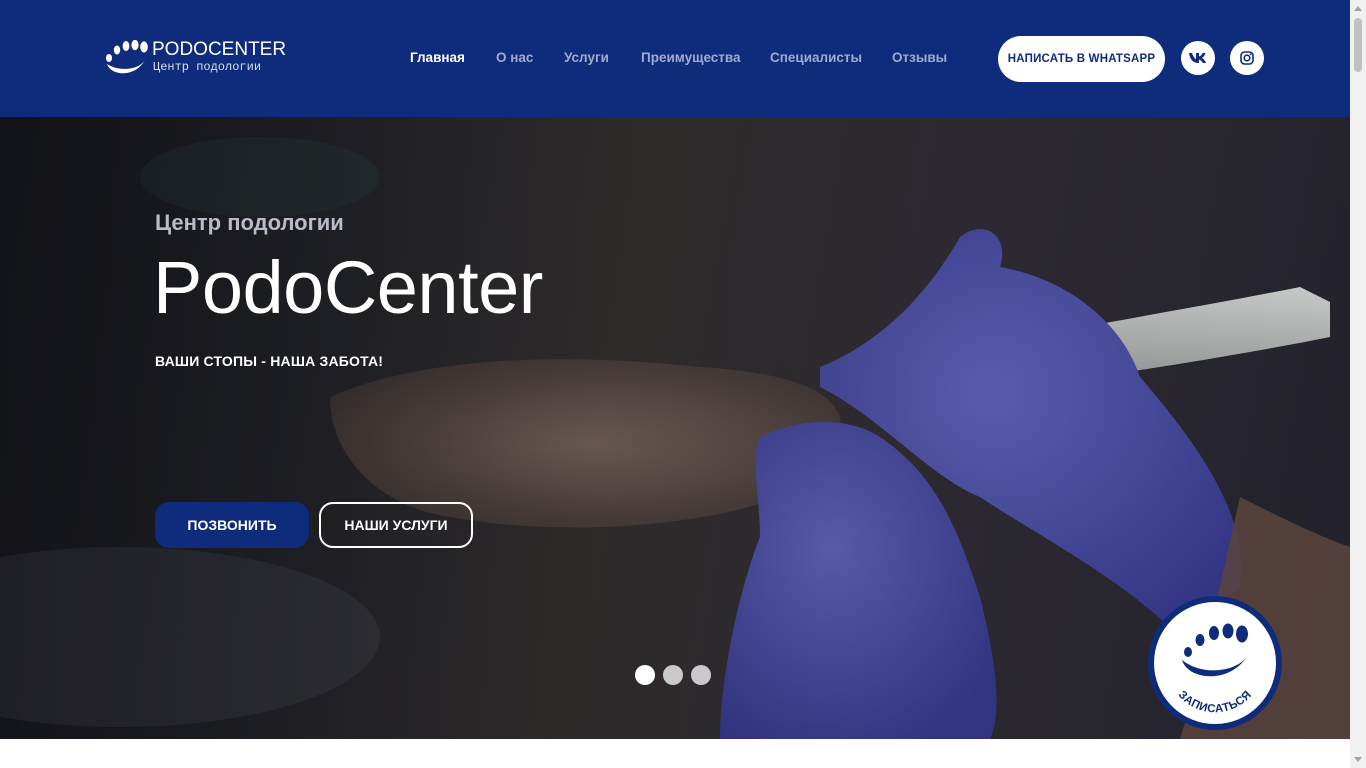  Describe the element at coordinates (219, 49) in the screenshot. I see `logo-title: PODOCENTER` at that location.